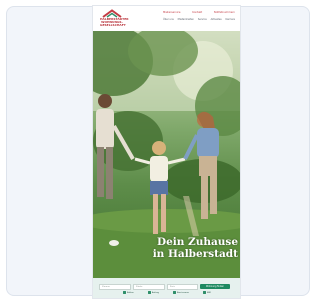 The image size is (320, 300). I want to click on area-field: Fläche, so click(149, 287).